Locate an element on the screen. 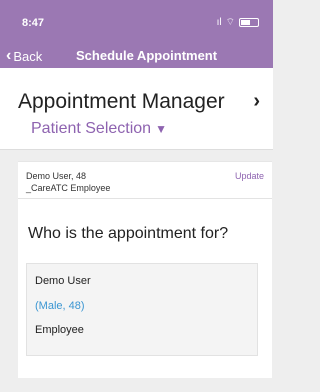 The height and width of the screenshot is (392, 320). status-time: 8:47 is located at coordinates (33, 23).